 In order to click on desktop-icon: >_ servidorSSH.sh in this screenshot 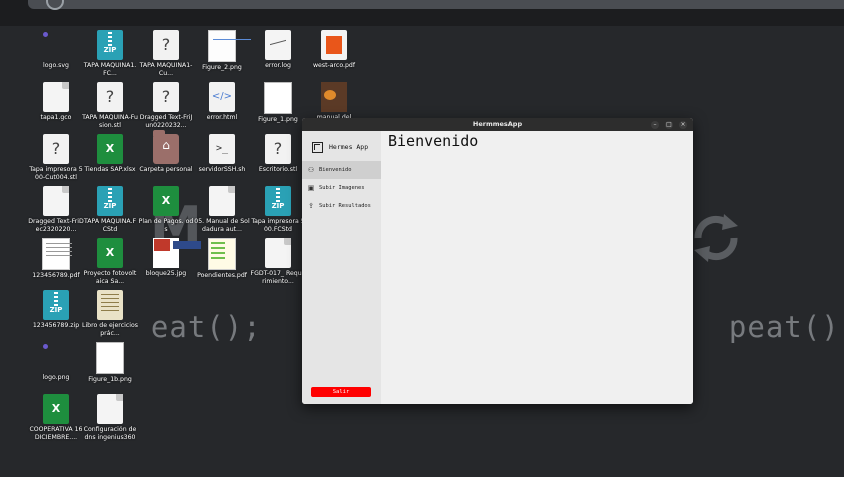, I will do `click(222, 154)`.